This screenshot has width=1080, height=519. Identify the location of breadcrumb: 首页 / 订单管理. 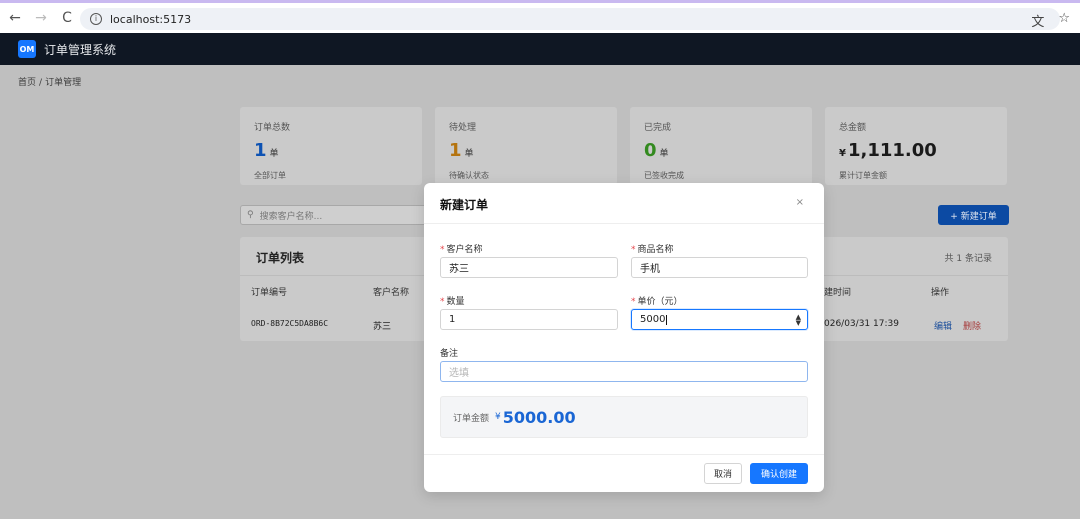
(49, 81).